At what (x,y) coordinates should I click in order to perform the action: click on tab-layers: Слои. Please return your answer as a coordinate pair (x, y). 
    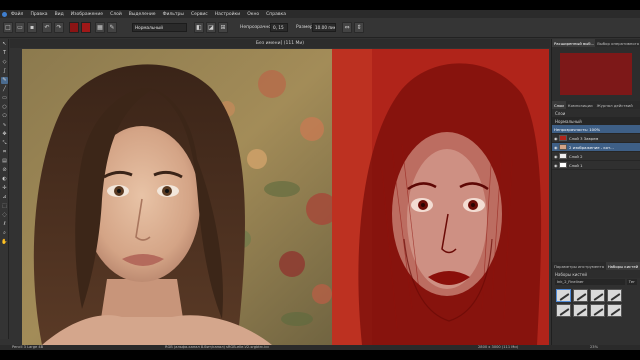
    Looking at the image, I should click on (559, 105).